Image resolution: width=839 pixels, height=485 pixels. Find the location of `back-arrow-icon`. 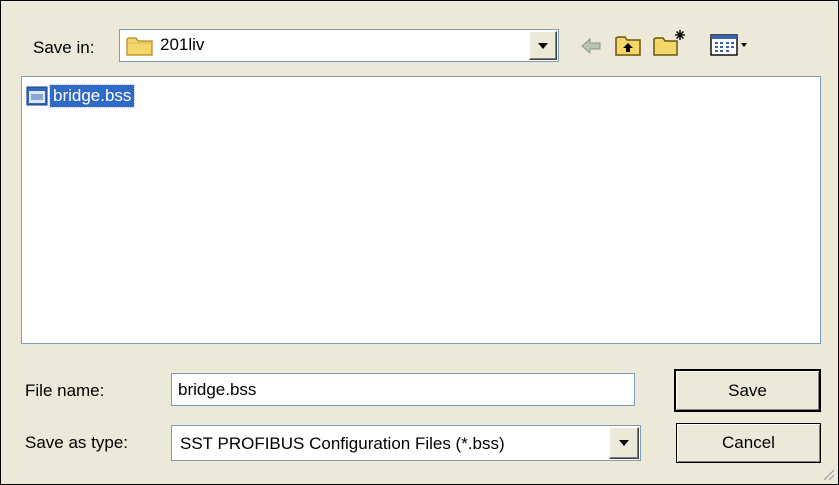

back-arrow-icon is located at coordinates (591, 46).